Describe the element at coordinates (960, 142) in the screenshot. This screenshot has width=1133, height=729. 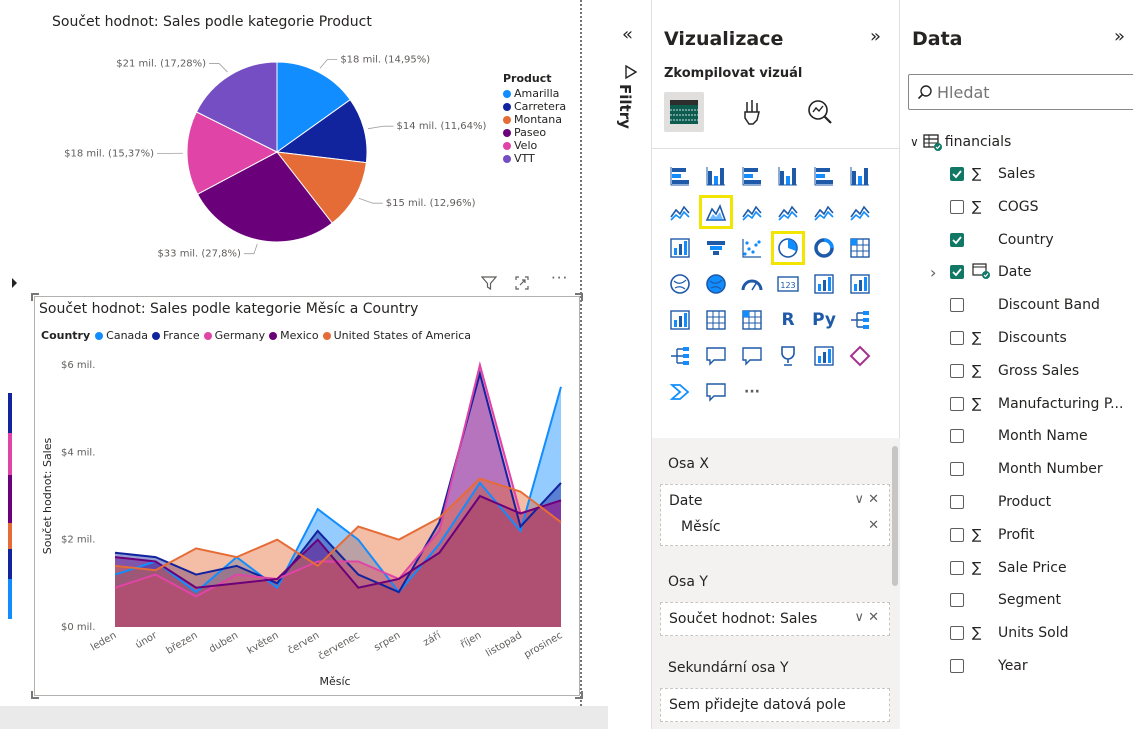
I see `table-node-financials: ∨ financials` at that location.